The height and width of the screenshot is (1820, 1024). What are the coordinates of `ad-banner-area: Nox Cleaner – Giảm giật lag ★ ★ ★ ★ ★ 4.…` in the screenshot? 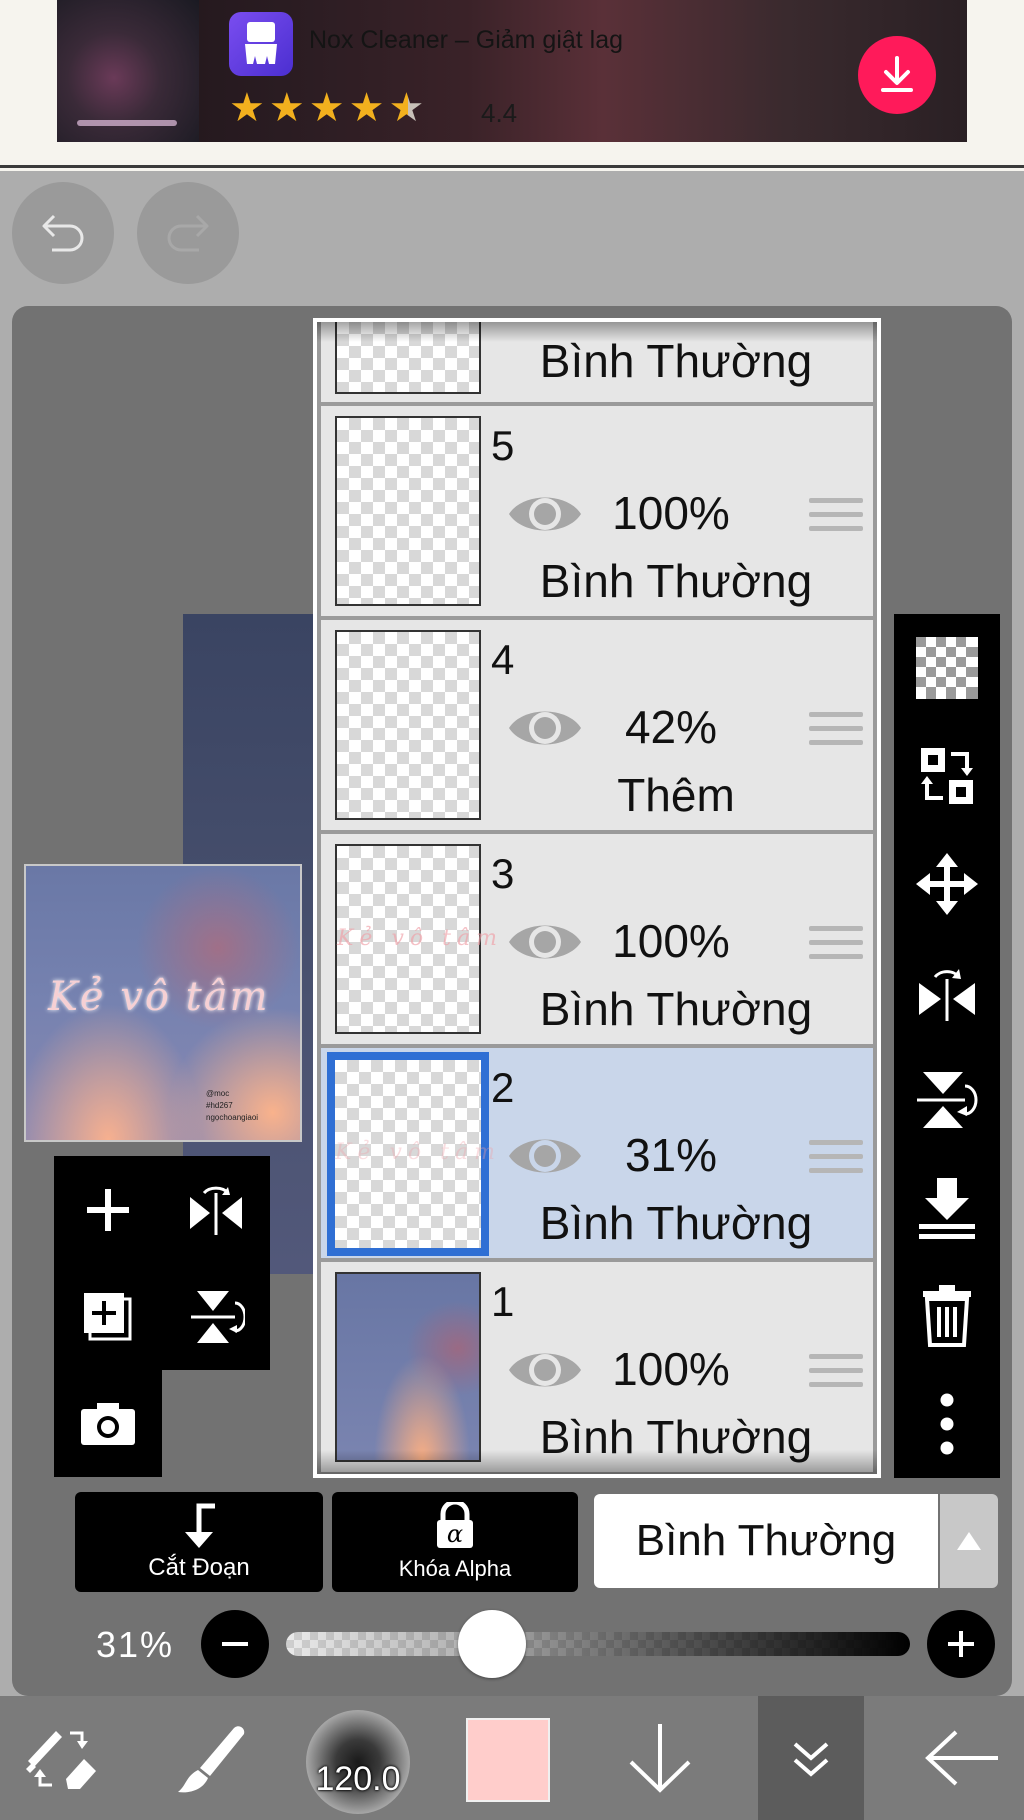 It's located at (512, 84).